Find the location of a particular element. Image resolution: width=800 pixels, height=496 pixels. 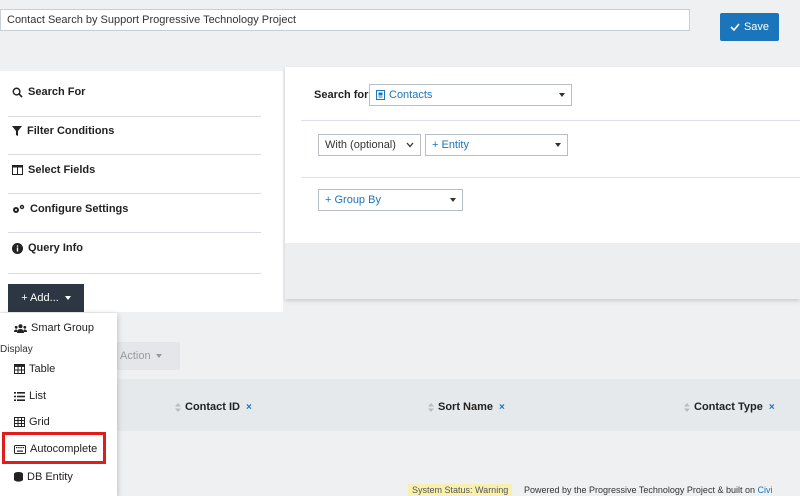

nav-search-for: Search For is located at coordinates (48, 92).